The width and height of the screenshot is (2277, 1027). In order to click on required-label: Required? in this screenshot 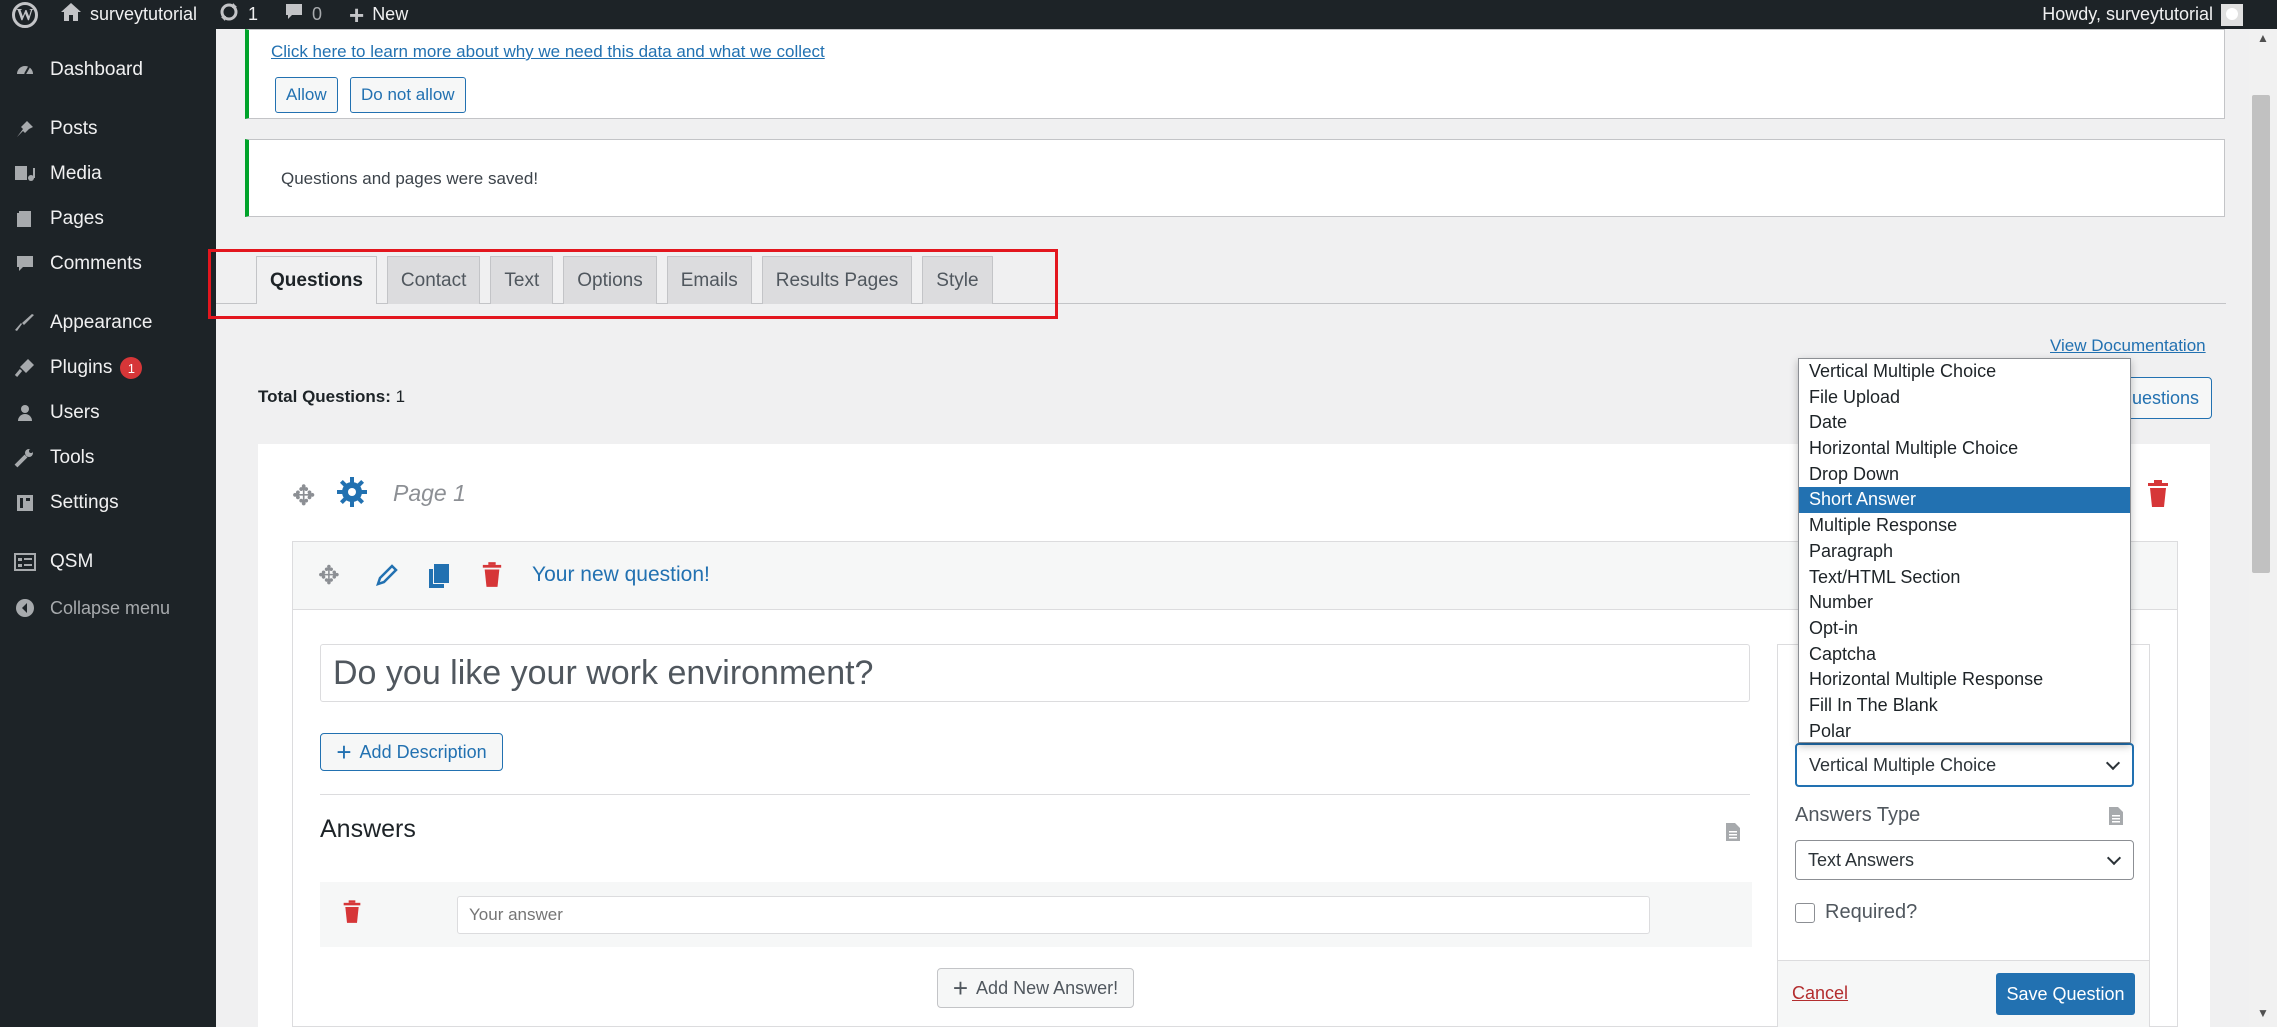, I will do `click(1871, 912)`.